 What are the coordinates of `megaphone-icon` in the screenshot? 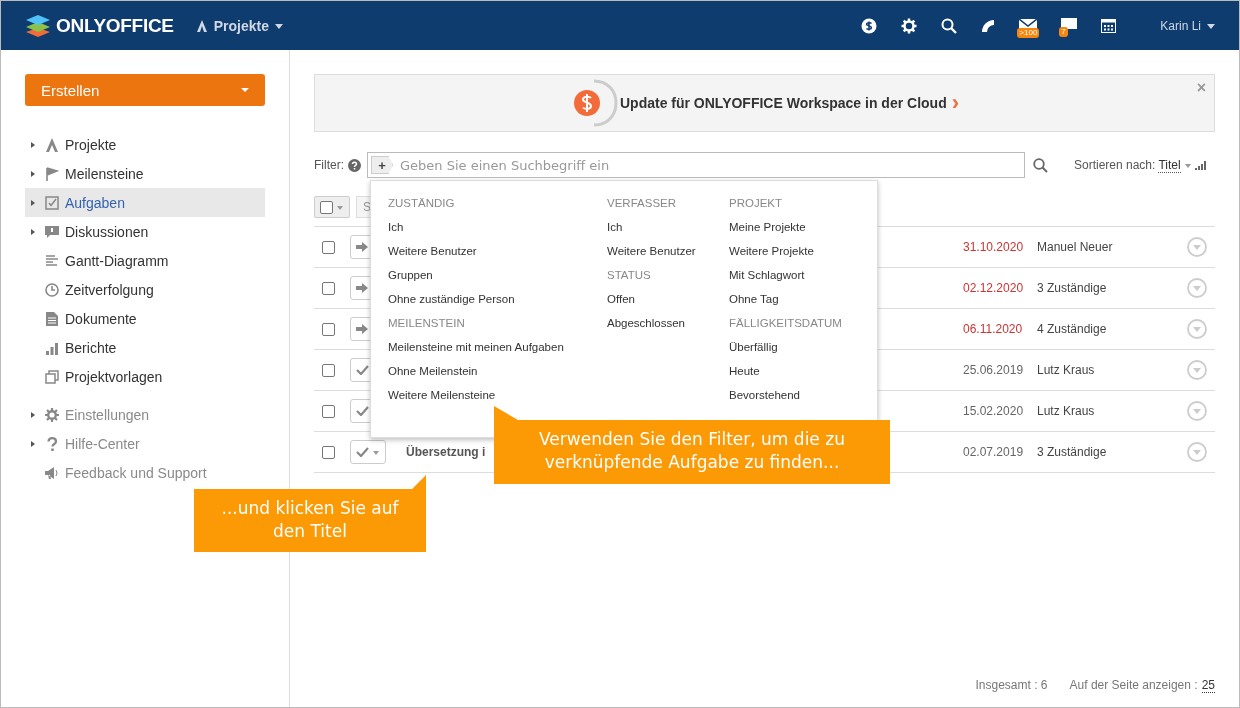 It's located at (52, 472).